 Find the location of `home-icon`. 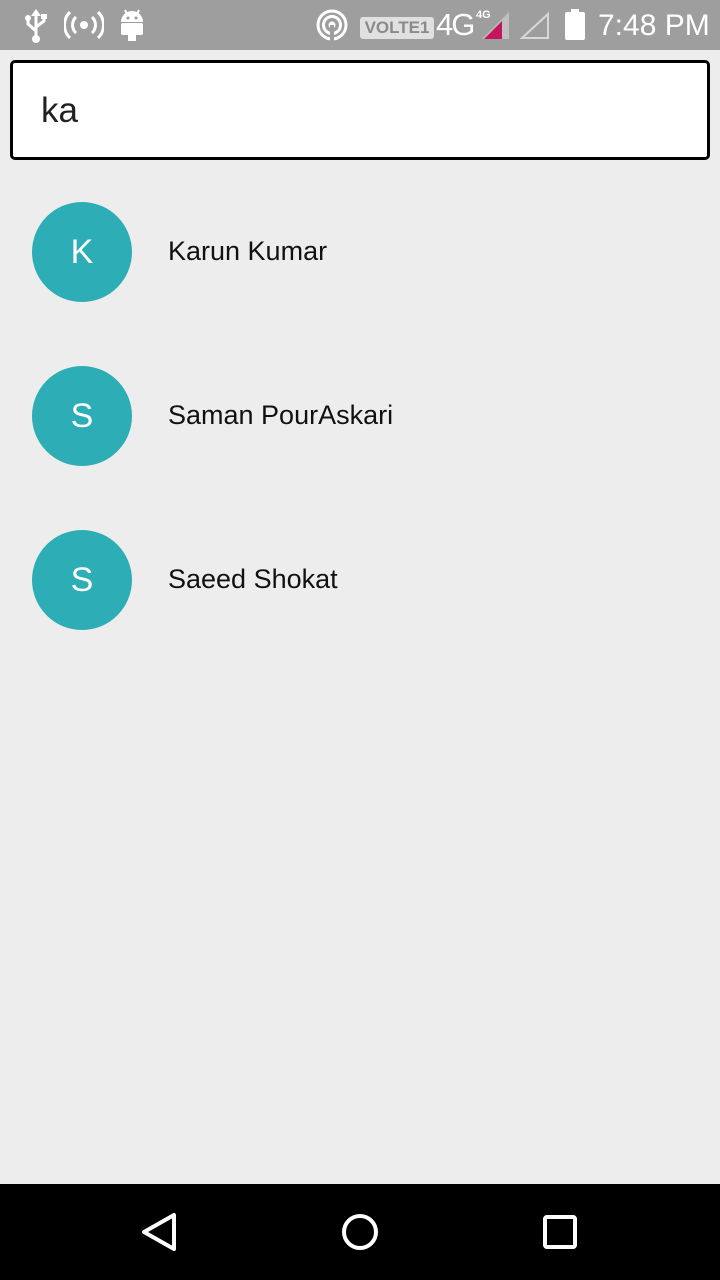

home-icon is located at coordinates (360, 1232).